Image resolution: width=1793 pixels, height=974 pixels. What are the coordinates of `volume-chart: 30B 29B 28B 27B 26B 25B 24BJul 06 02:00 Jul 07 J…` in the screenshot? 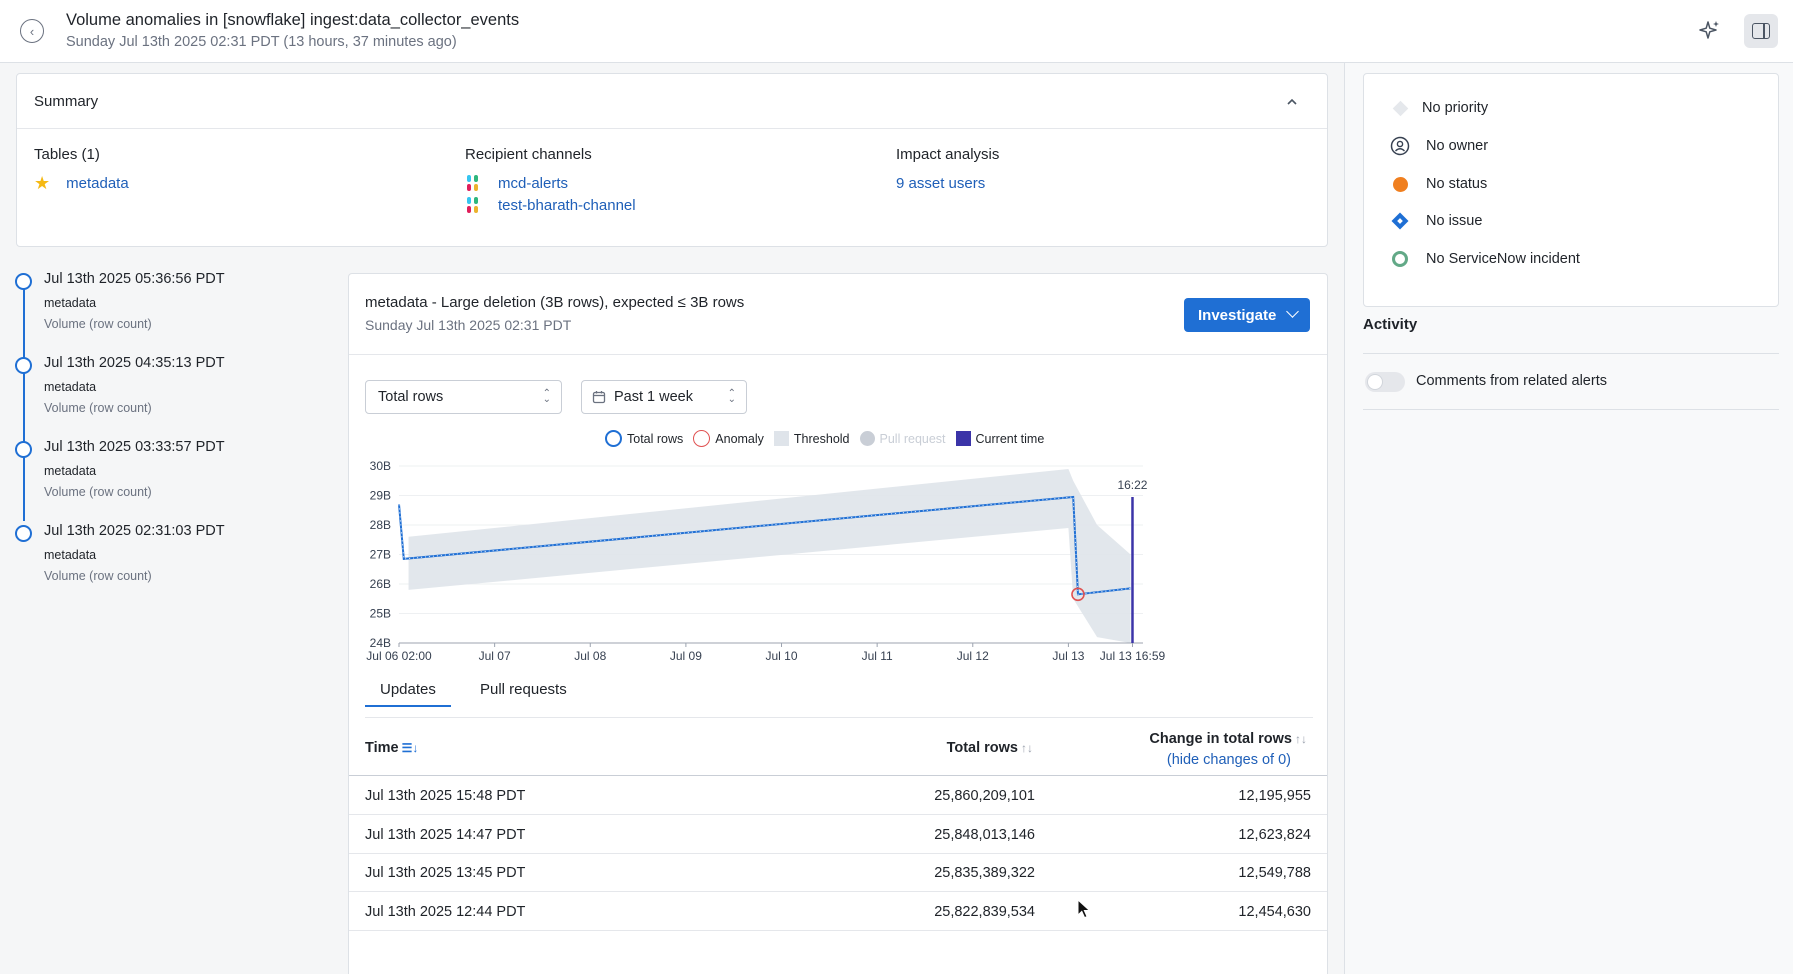 It's located at (766, 561).